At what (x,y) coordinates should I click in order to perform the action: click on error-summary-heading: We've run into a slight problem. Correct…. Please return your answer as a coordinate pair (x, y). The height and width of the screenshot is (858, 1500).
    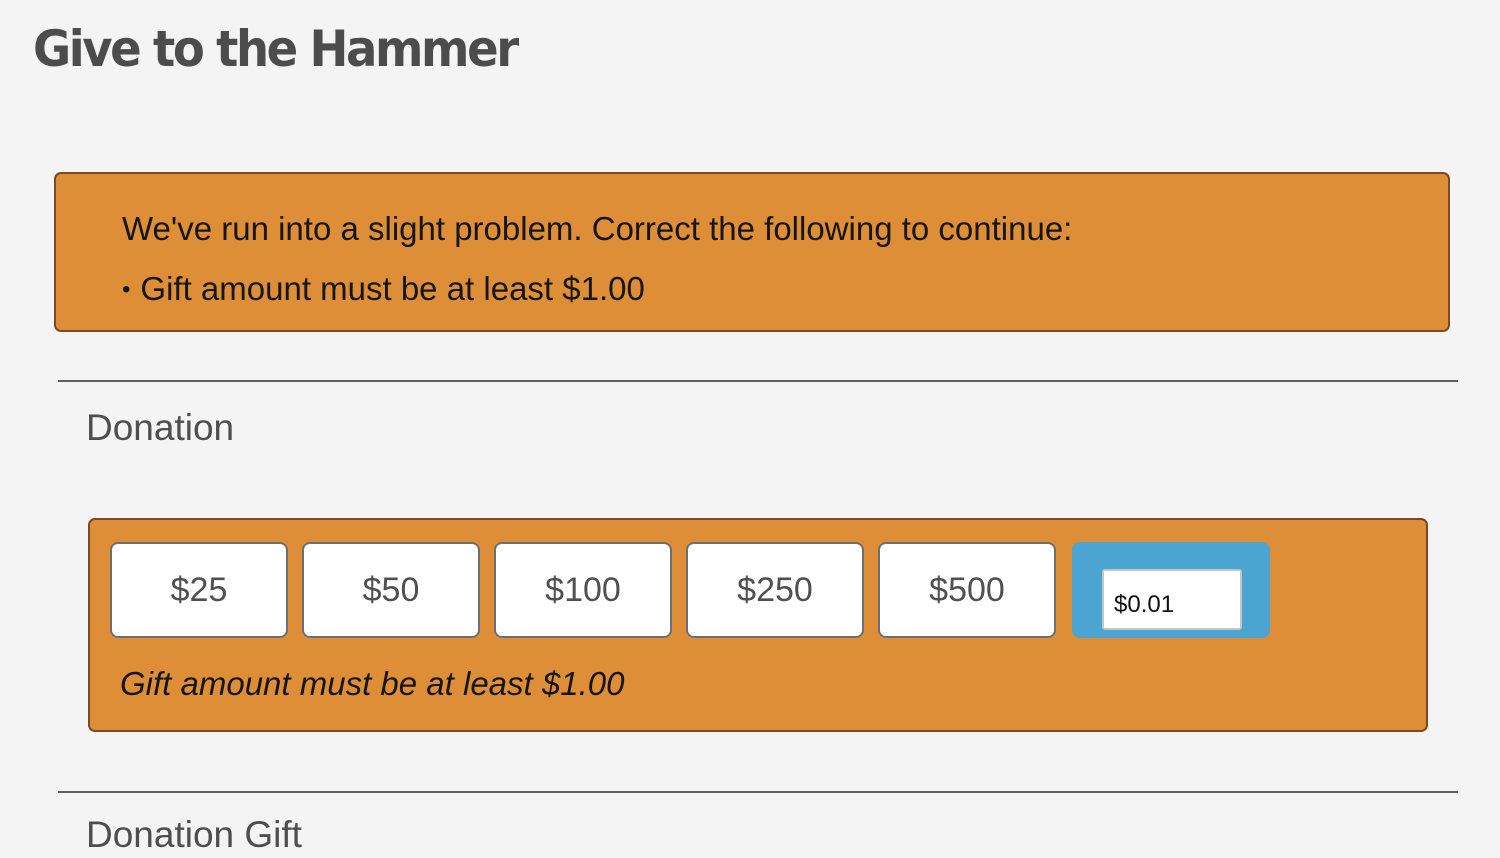
    Looking at the image, I should click on (597, 228).